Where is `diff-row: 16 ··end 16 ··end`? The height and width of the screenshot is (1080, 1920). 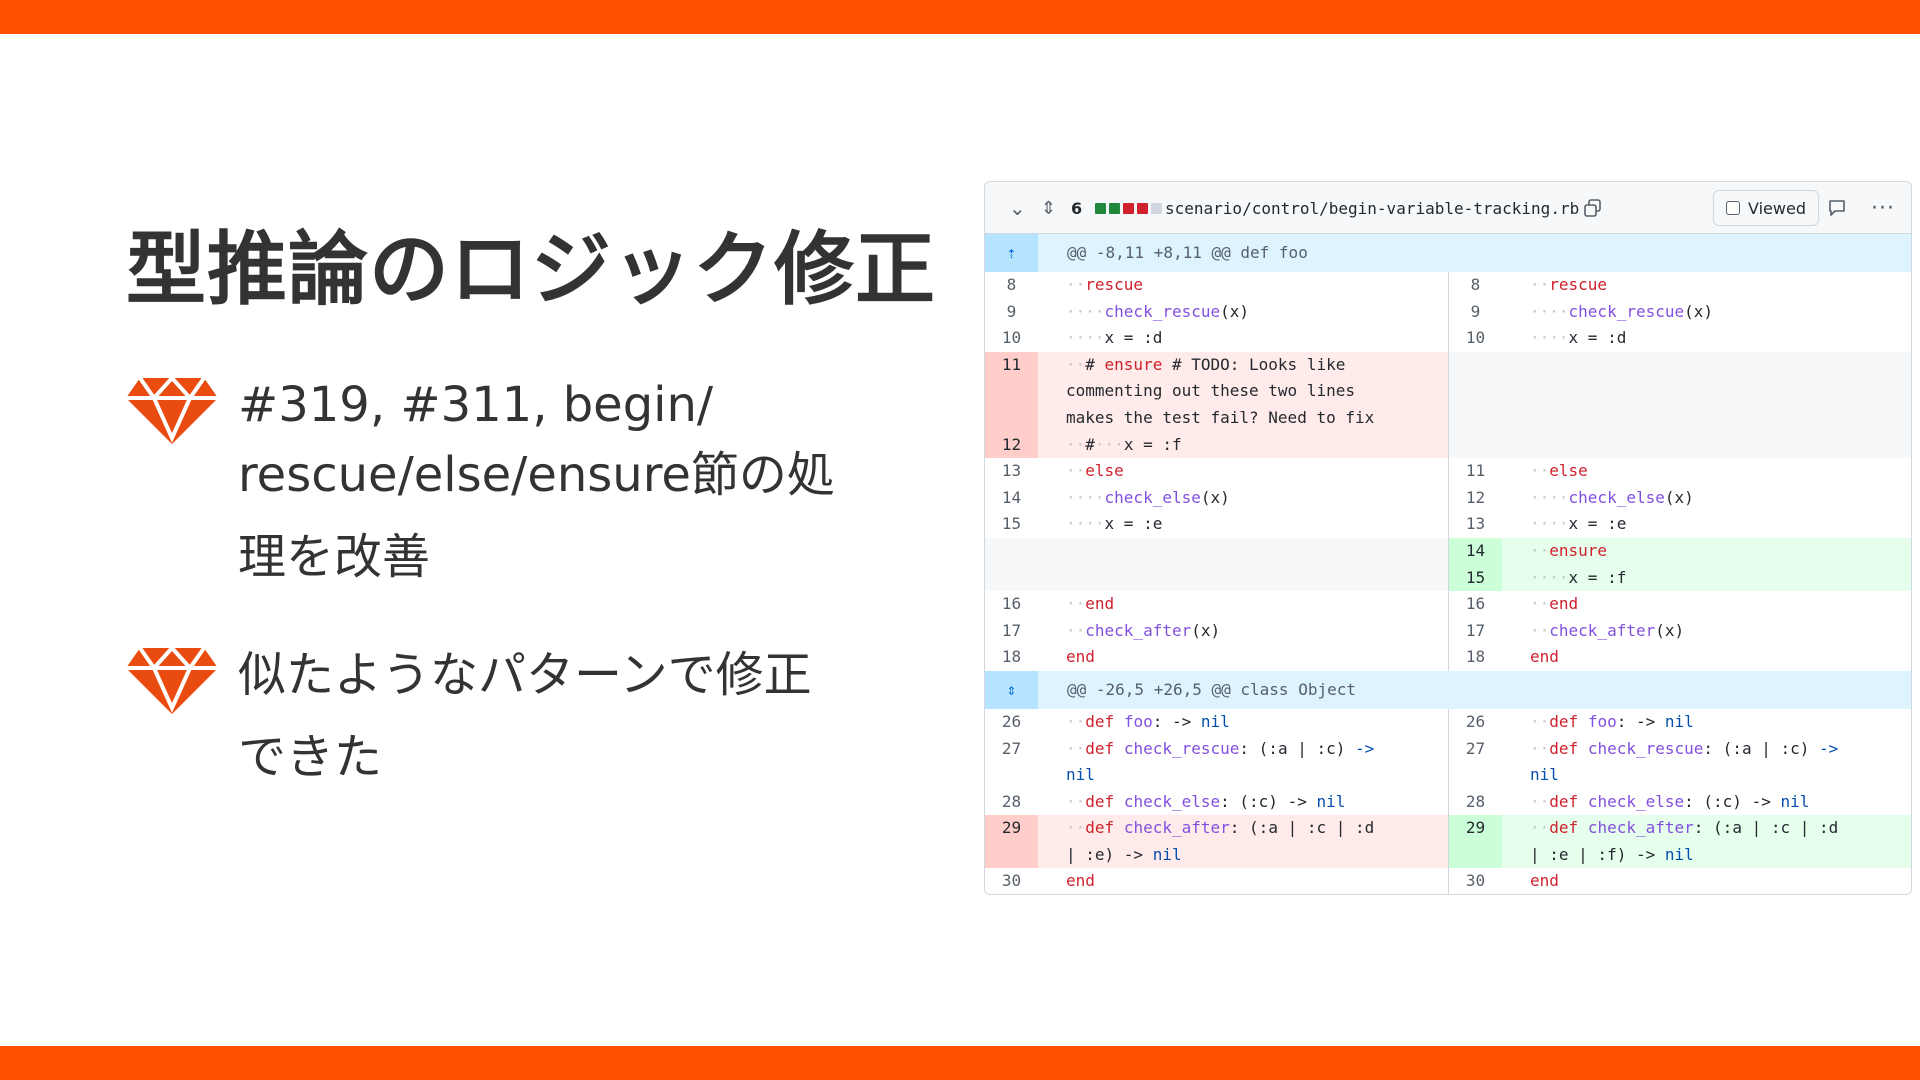
diff-row: 16 ··end 16 ··end is located at coordinates (1448, 604).